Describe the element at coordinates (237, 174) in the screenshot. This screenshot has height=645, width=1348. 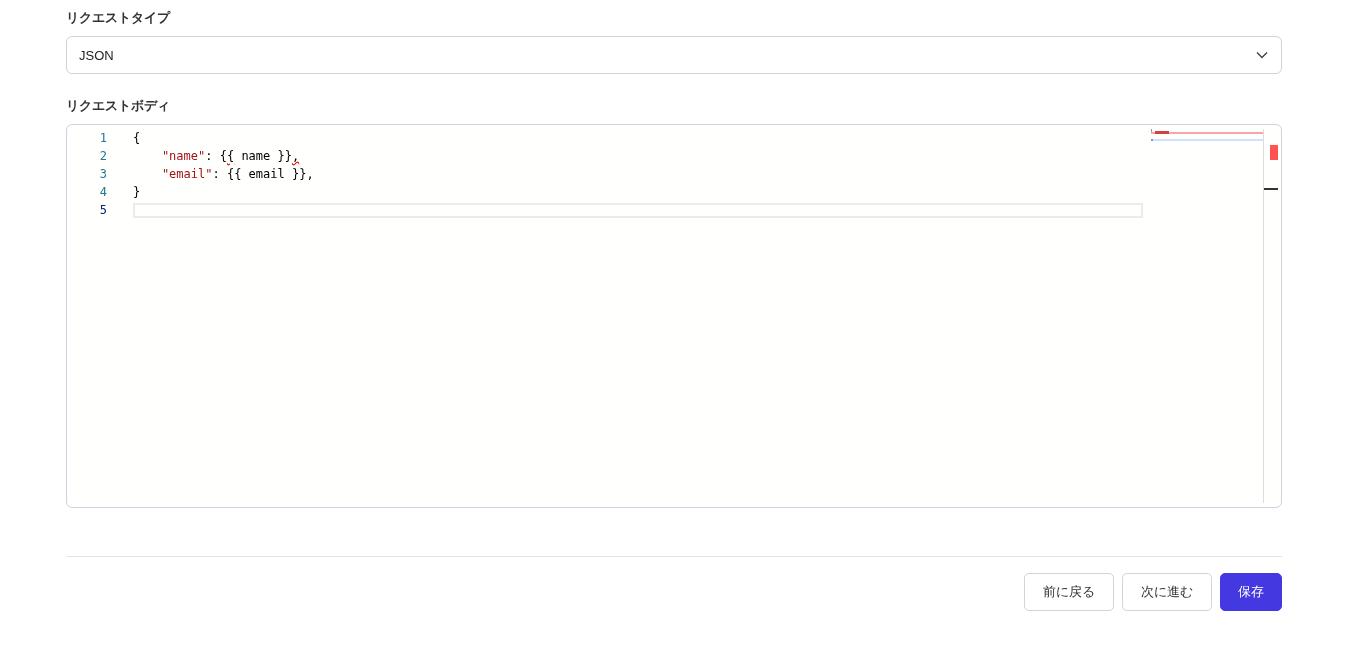
I see `code-line: "email": {{ email }},` at that location.